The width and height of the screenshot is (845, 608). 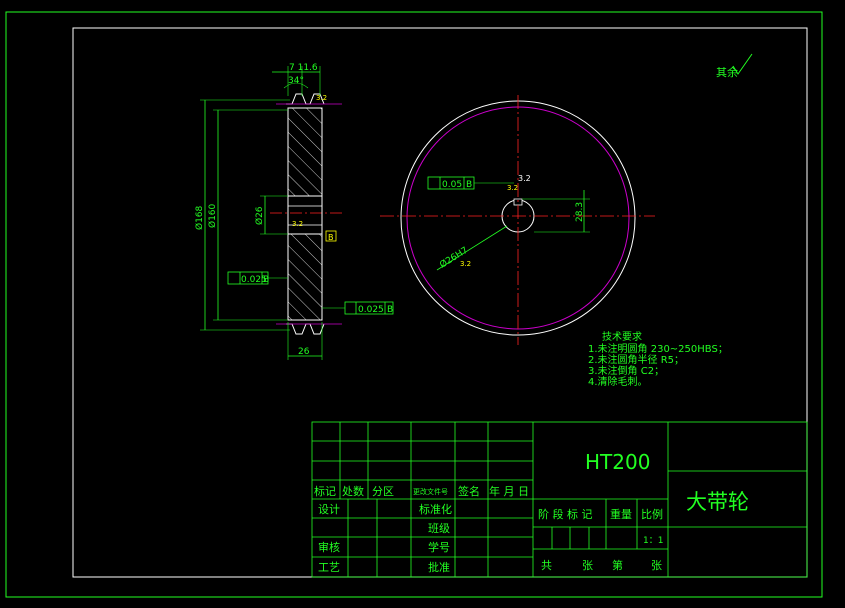 I want to click on svg-text: 阶 段 标 记, so click(x=565, y=514).